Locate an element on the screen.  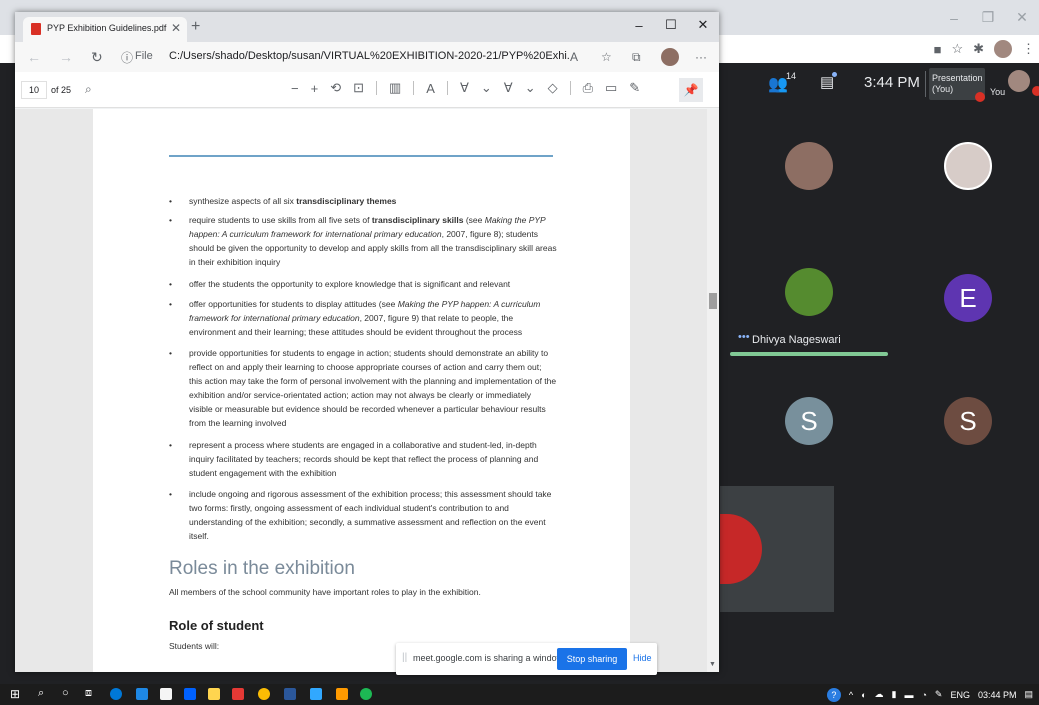
hide-button: Hide is located at coordinates (642, 658).